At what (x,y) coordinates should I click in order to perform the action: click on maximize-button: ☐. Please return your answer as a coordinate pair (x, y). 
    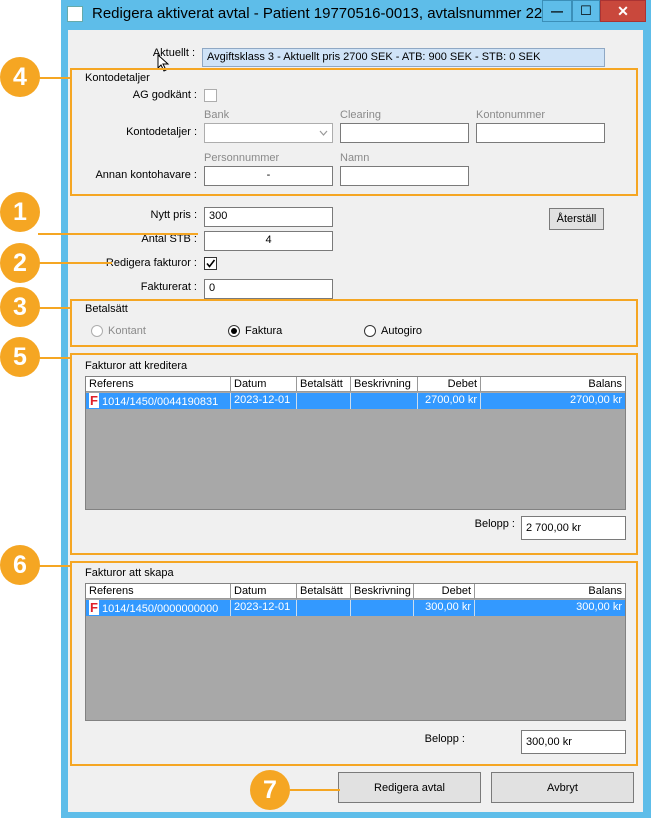
    Looking at the image, I should click on (586, 11).